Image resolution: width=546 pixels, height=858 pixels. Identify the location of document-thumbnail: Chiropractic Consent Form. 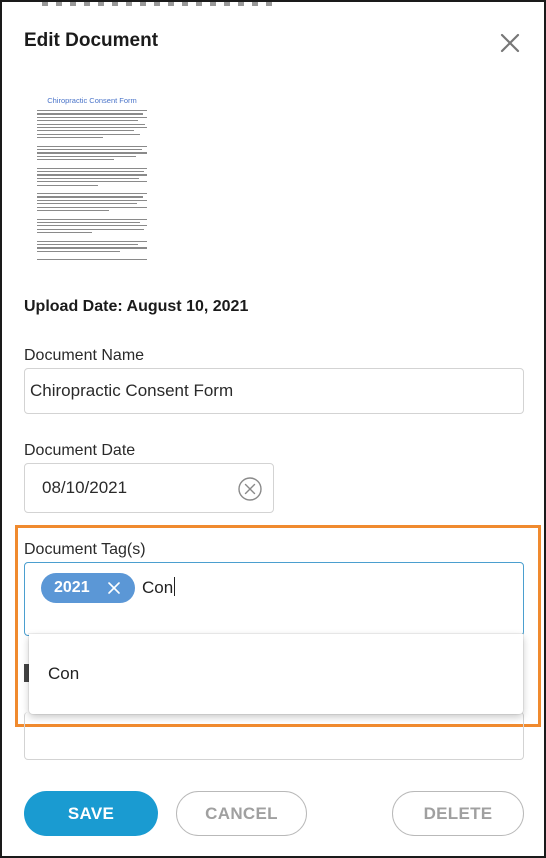
(92, 178).